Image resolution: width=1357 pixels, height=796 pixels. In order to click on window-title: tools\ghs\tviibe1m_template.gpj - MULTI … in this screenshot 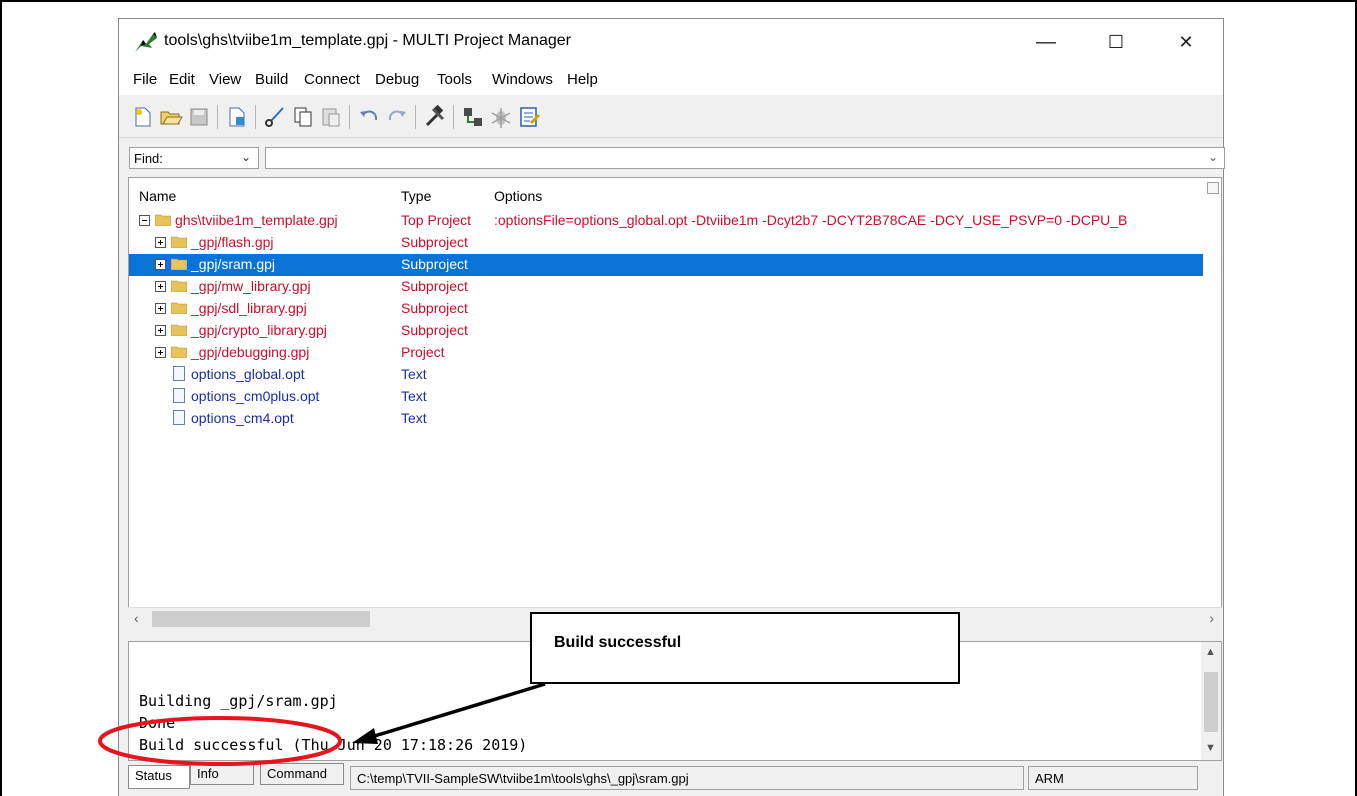, I will do `click(367, 40)`.